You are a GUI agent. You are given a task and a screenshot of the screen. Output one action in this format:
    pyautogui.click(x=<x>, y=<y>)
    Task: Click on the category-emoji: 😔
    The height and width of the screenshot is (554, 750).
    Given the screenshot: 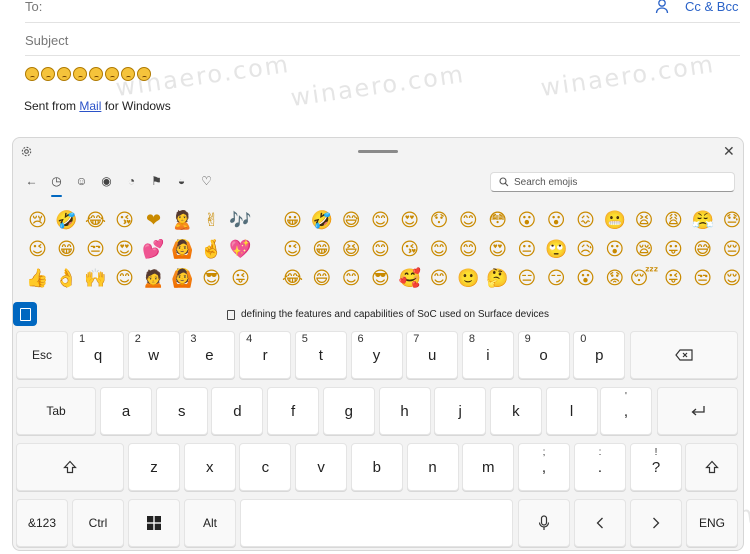 What is the action you would take?
    pyautogui.click(x=731, y=249)
    